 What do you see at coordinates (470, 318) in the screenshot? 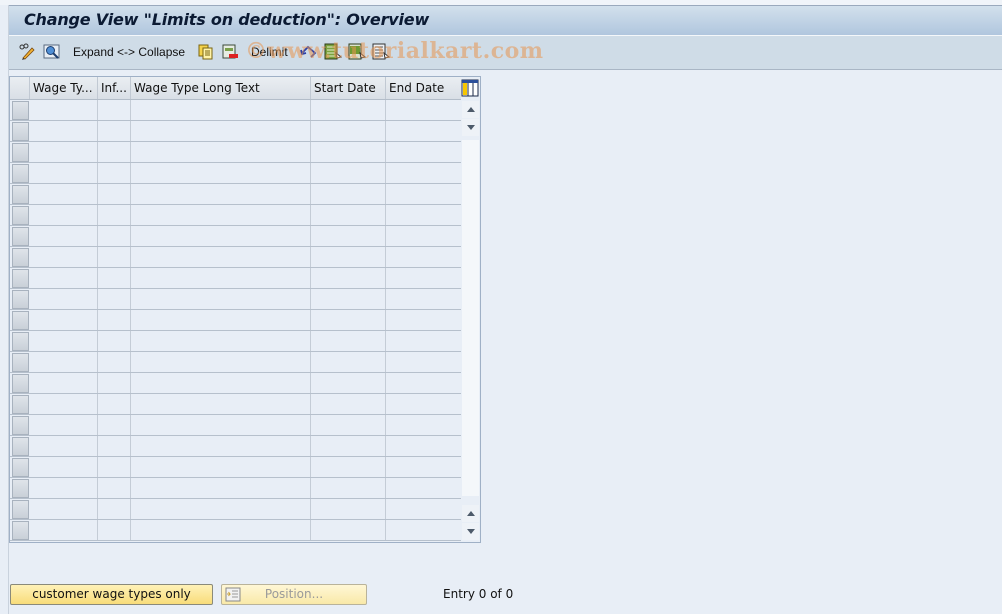
I see `scroll-track` at bounding box center [470, 318].